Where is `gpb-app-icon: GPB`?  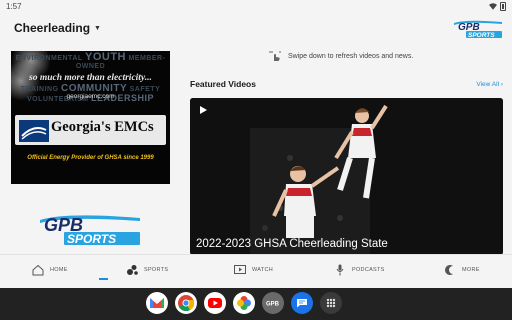 gpb-app-icon: GPB is located at coordinates (273, 303).